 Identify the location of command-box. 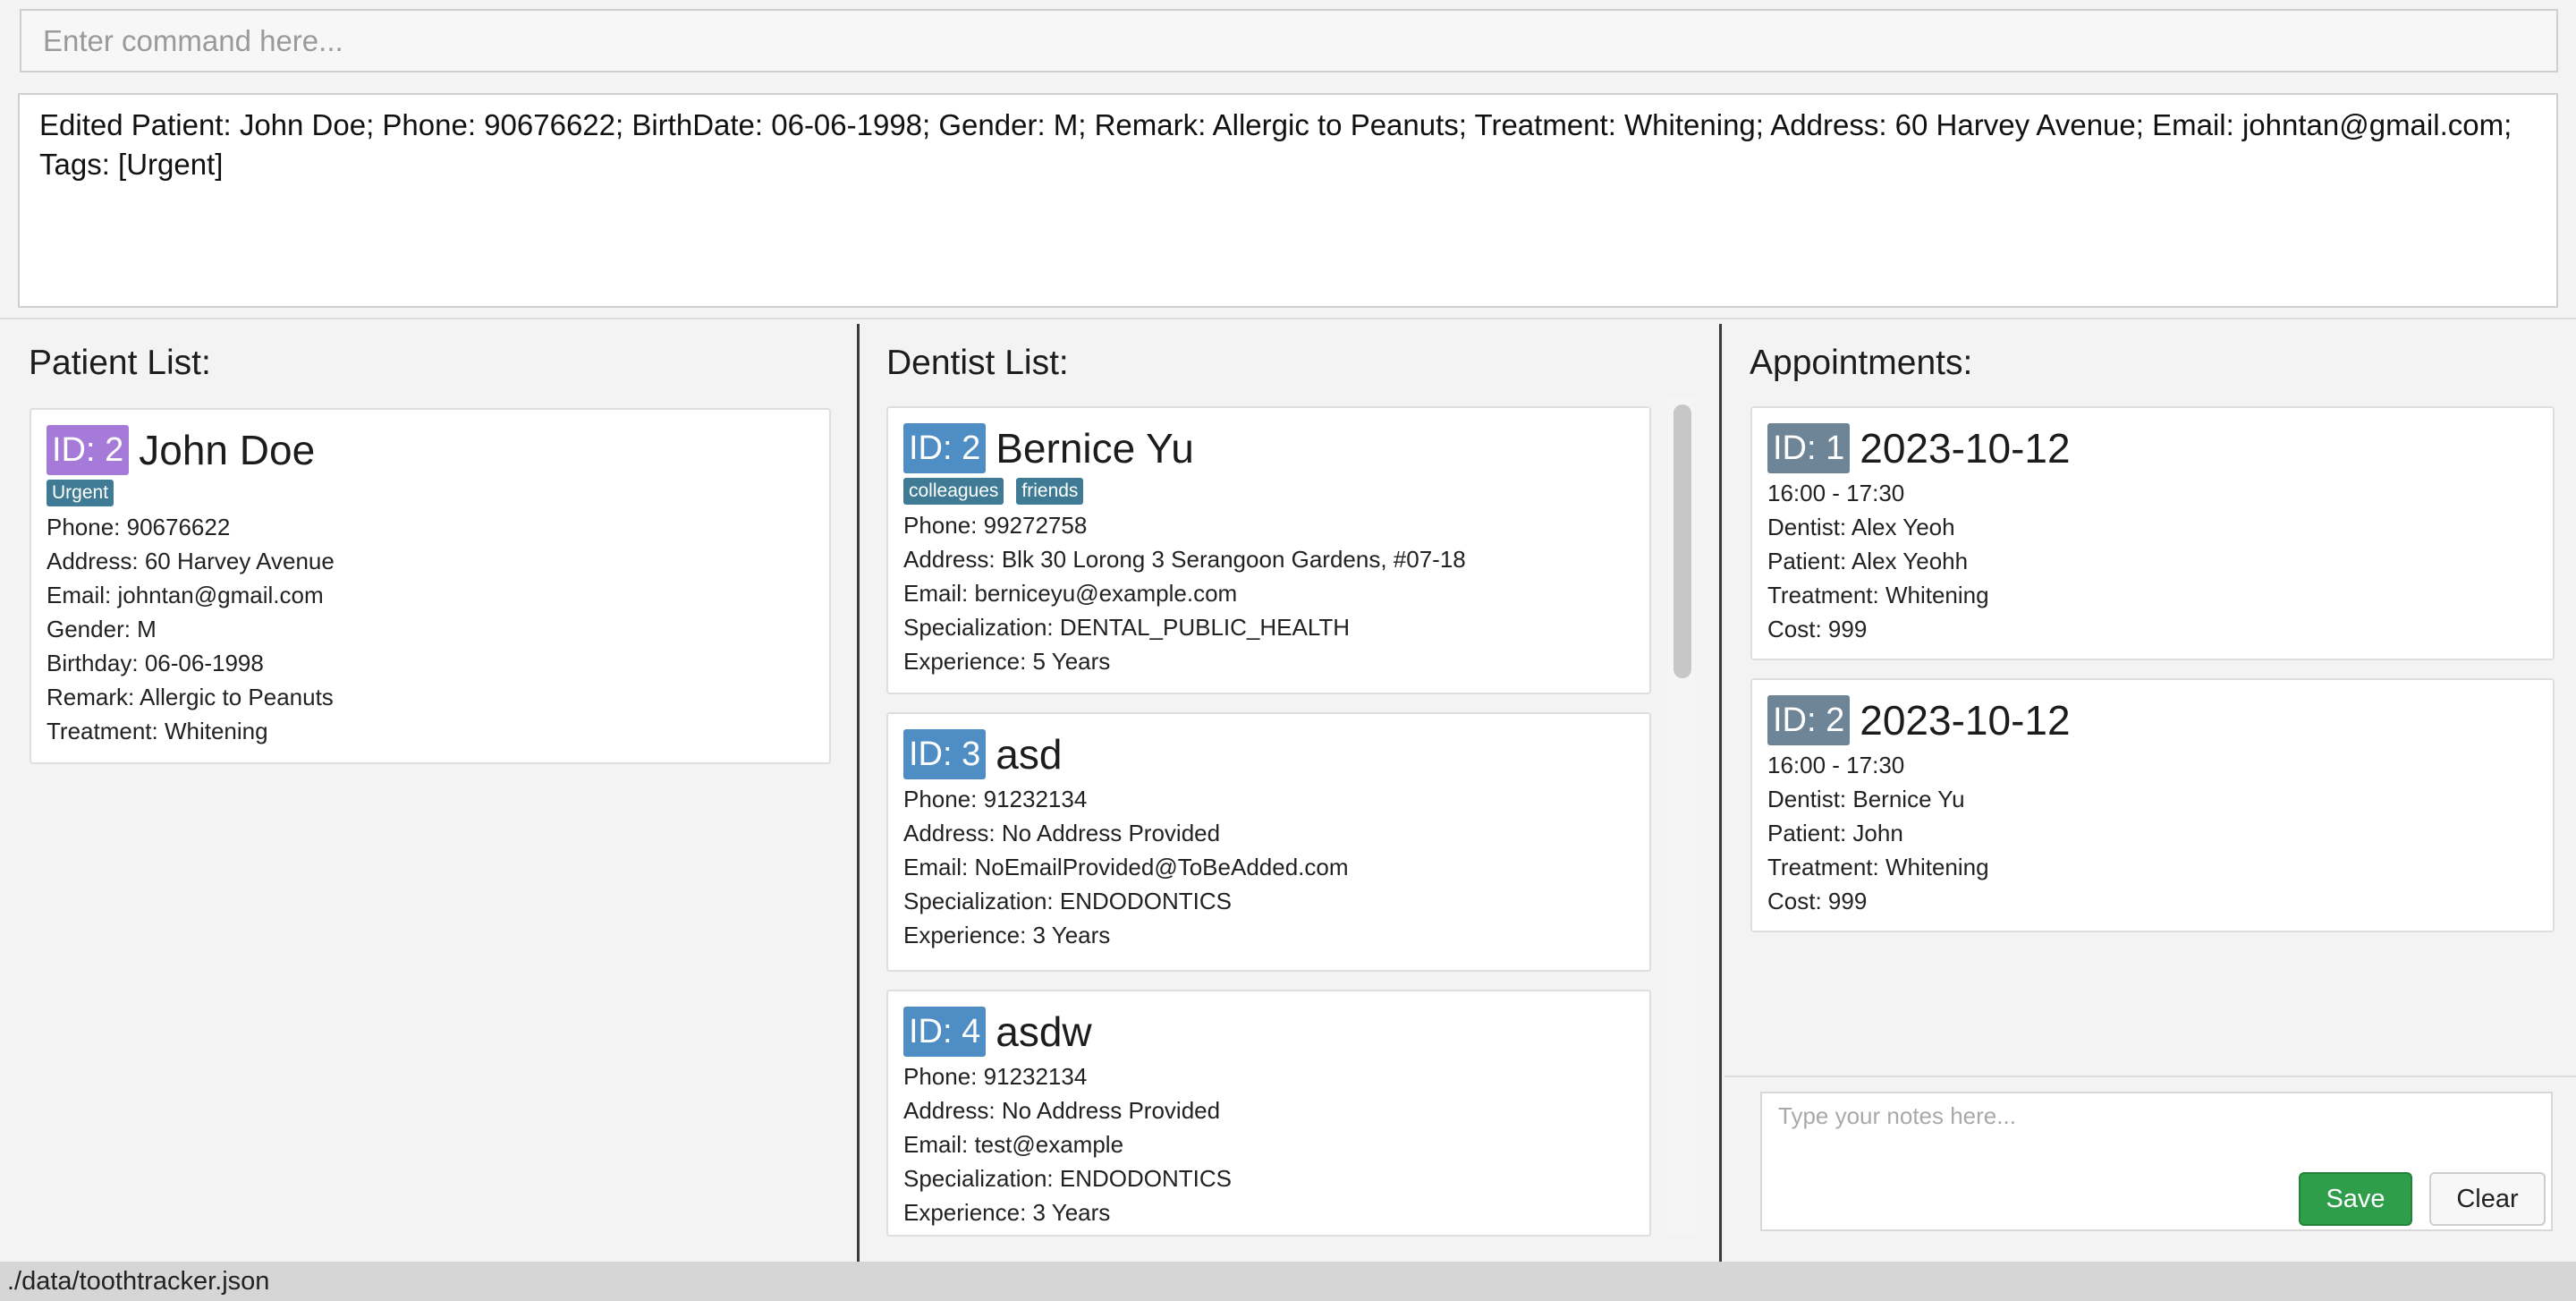
(1289, 40).